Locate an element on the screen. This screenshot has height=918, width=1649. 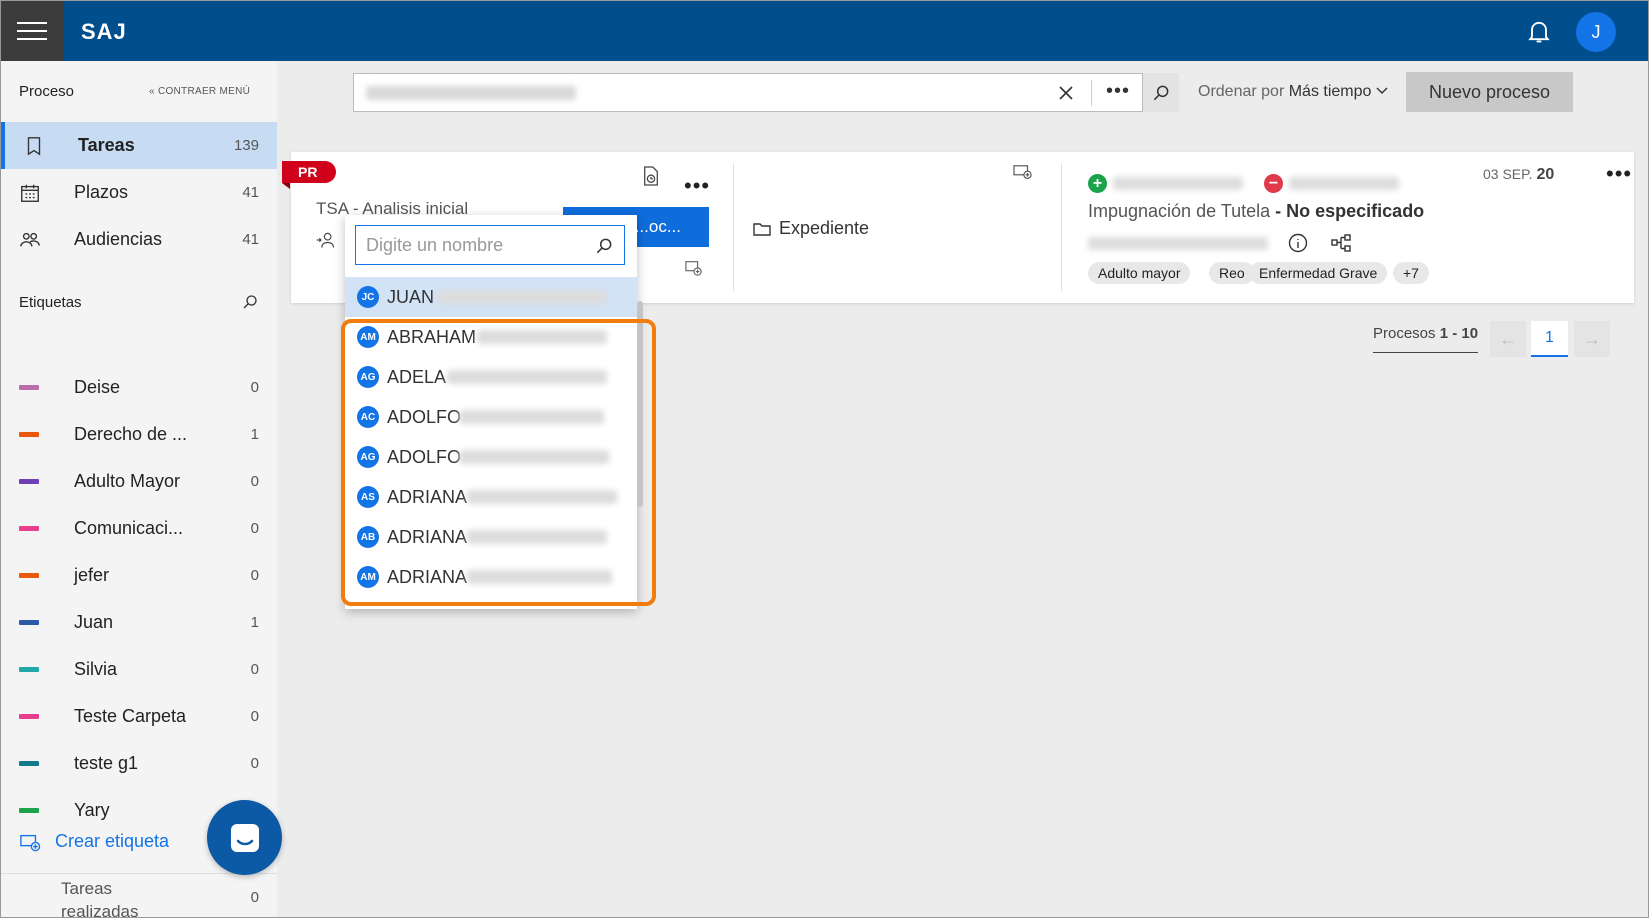
sidebar-tag: teste g1 0 is located at coordinates (139, 763).